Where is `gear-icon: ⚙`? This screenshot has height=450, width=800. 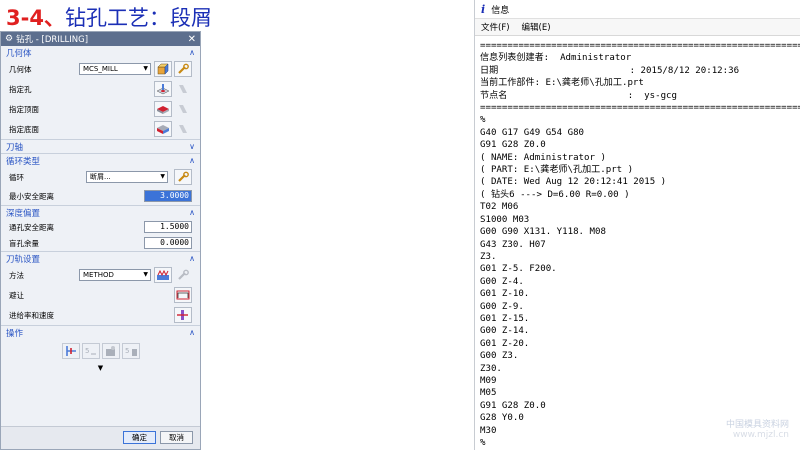 gear-icon: ⚙ is located at coordinates (9, 39).